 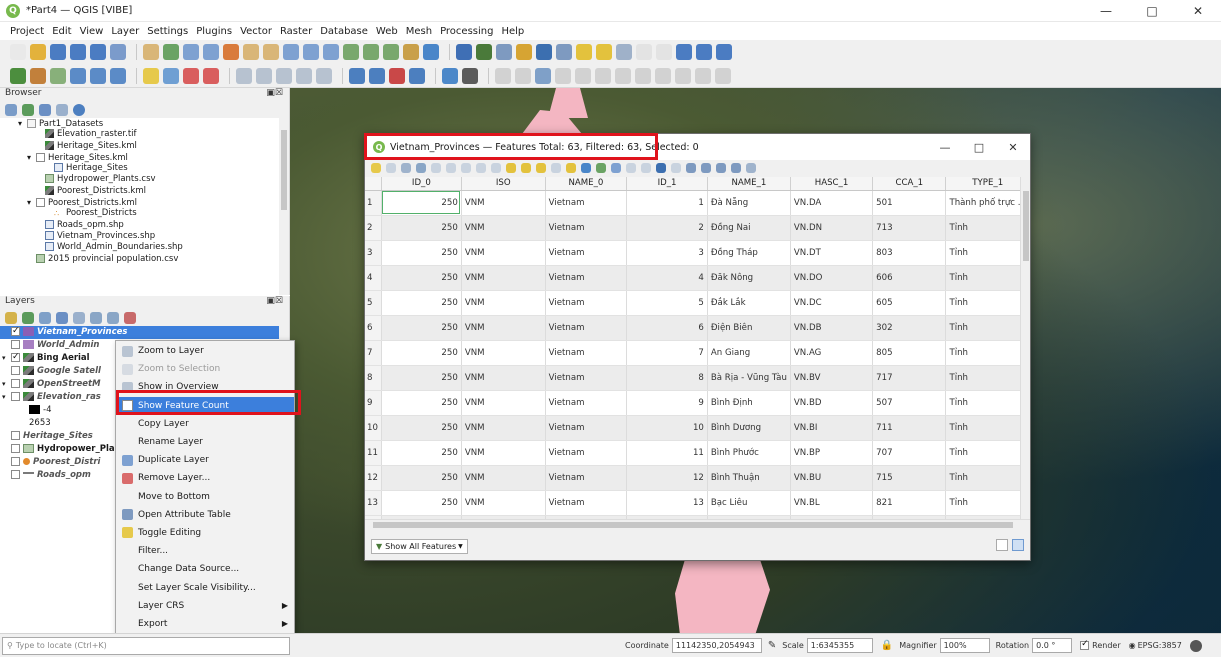 What do you see at coordinates (523, 75) in the screenshot?
I see `redo-icon` at bounding box center [523, 75].